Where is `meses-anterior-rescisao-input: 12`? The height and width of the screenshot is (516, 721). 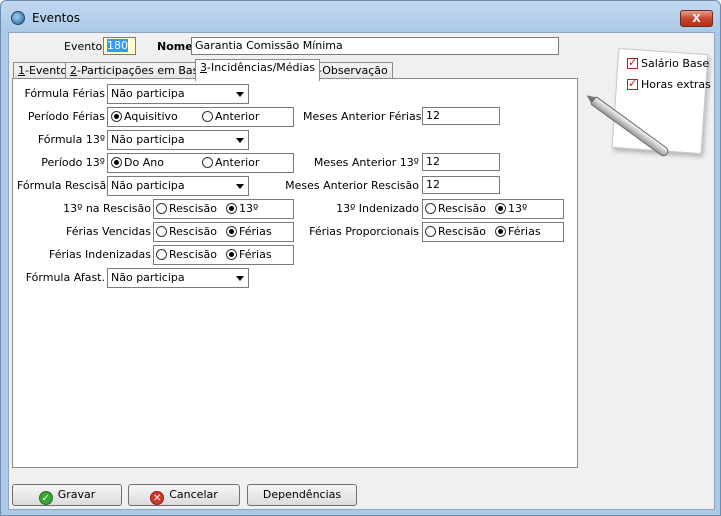 meses-anterior-rescisao-input: 12 is located at coordinates (461, 185).